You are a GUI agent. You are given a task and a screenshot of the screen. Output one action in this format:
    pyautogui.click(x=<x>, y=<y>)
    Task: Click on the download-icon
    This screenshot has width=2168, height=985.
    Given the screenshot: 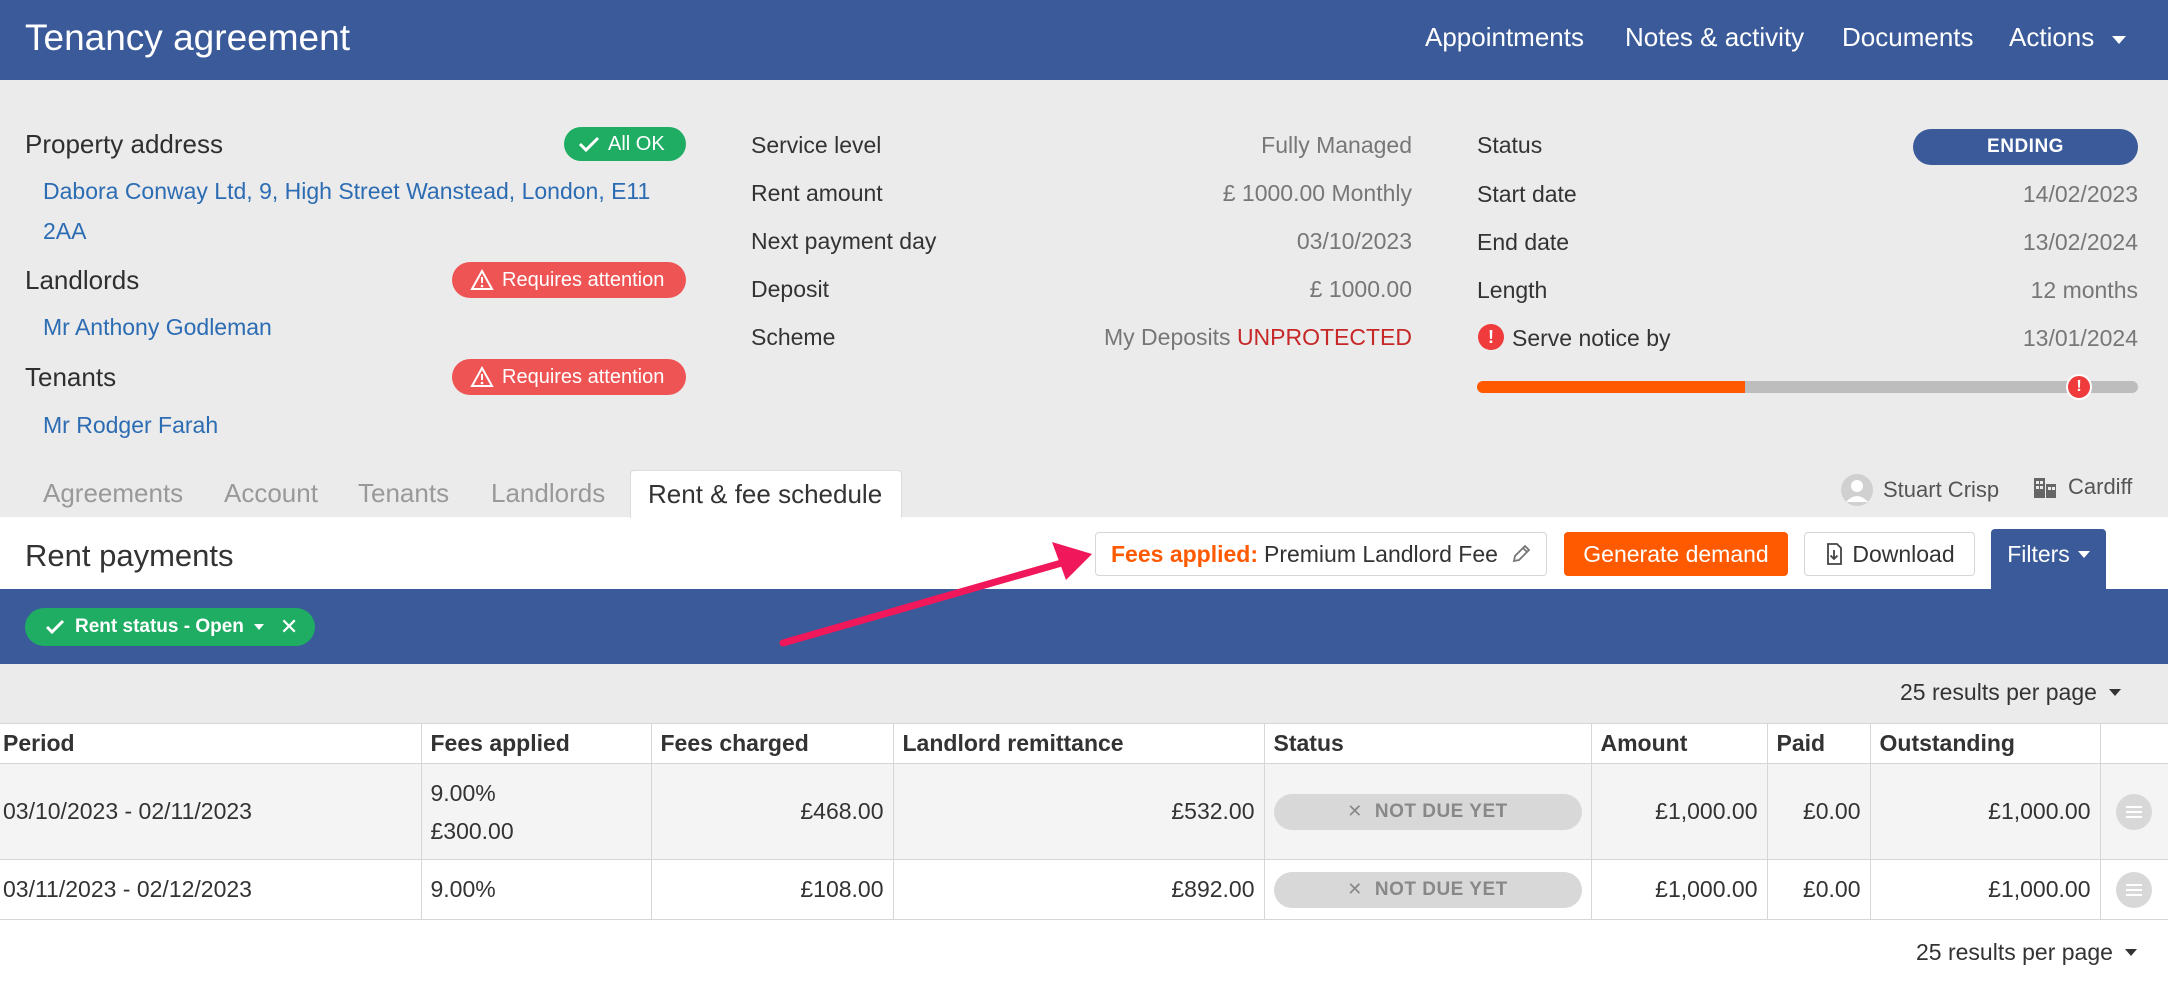 What is the action you would take?
    pyautogui.click(x=1835, y=554)
    